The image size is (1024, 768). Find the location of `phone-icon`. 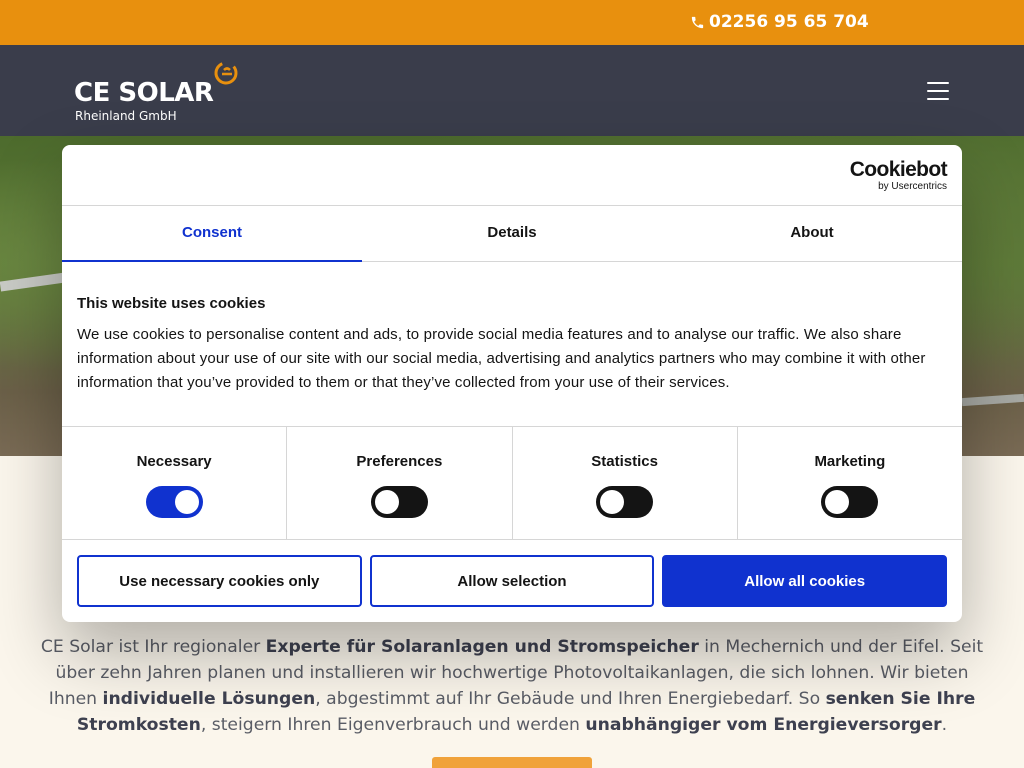

phone-icon is located at coordinates (697, 22).